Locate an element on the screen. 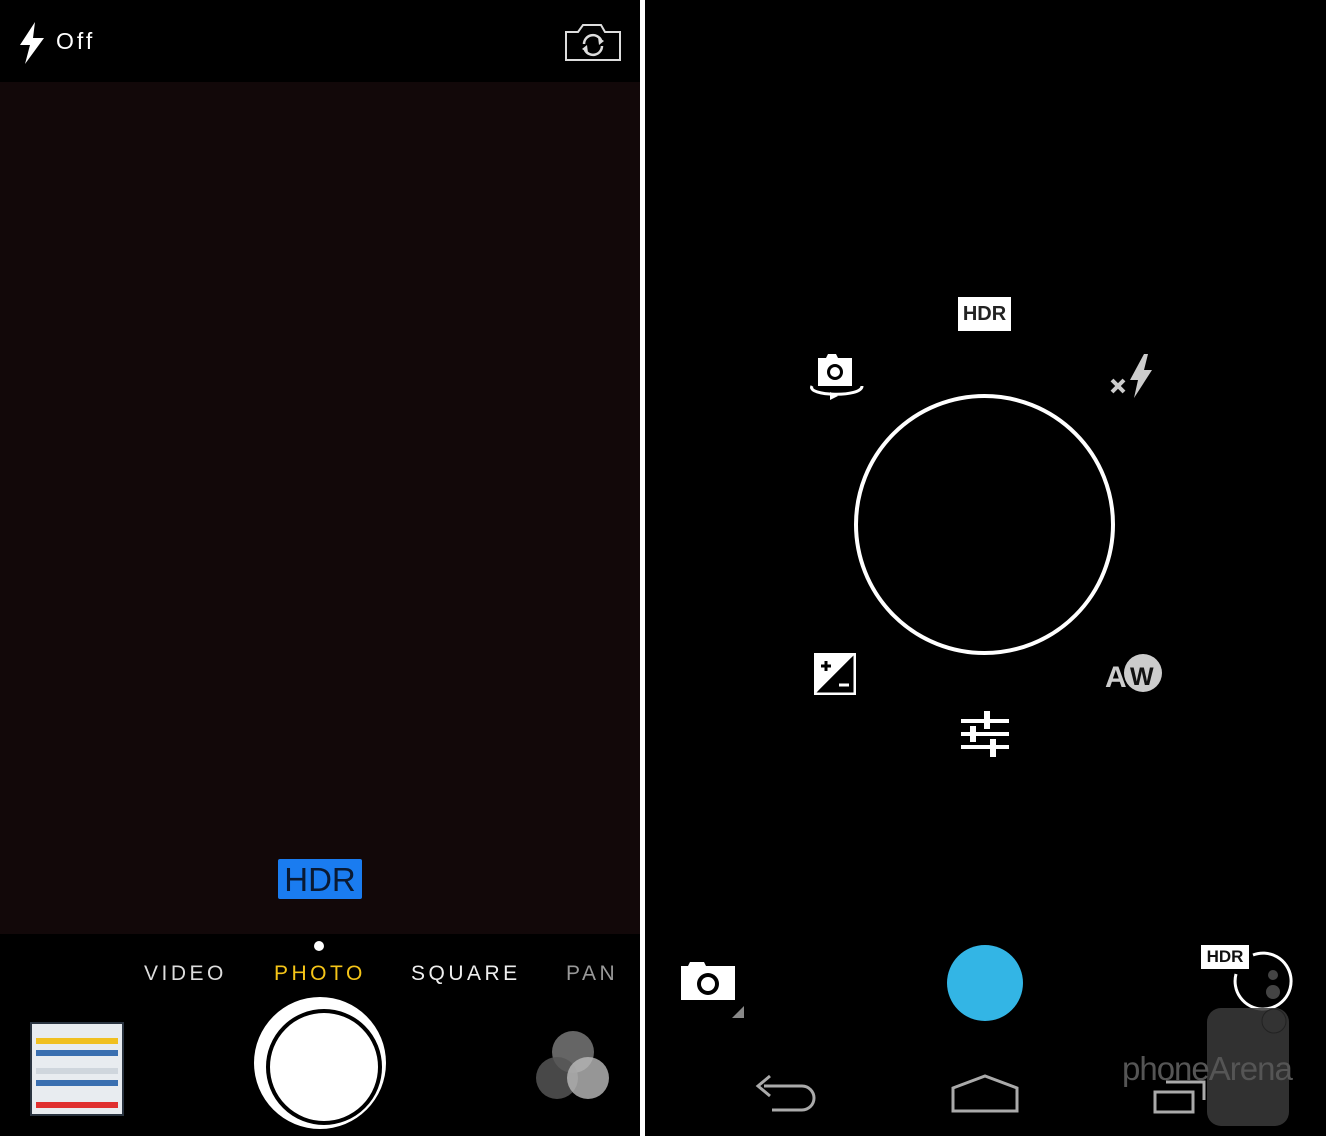  mode-video: VIDEO is located at coordinates (185, 974).